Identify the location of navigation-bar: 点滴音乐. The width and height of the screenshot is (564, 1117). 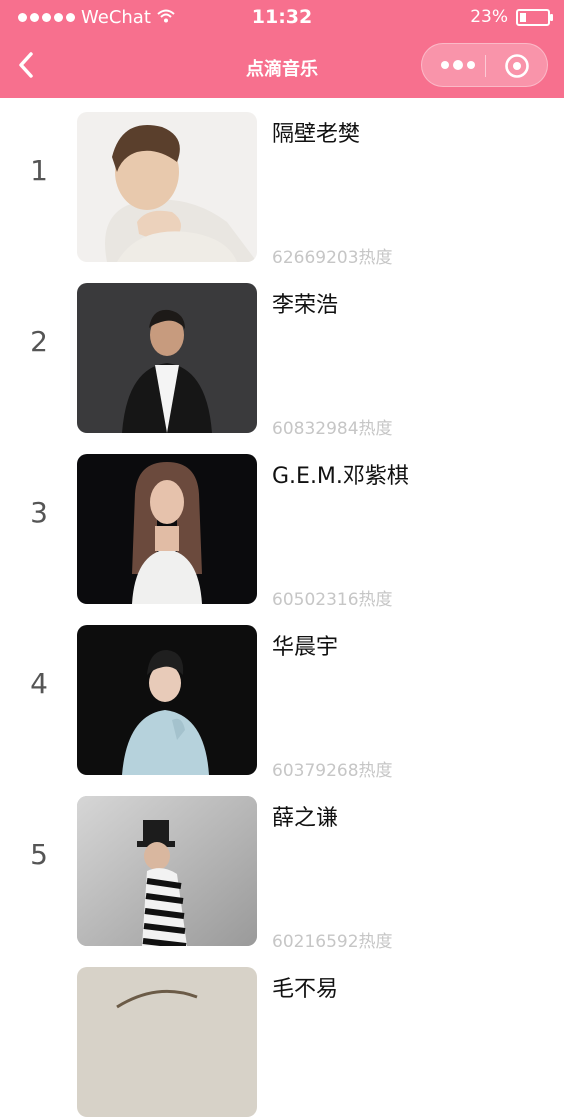
(282, 67).